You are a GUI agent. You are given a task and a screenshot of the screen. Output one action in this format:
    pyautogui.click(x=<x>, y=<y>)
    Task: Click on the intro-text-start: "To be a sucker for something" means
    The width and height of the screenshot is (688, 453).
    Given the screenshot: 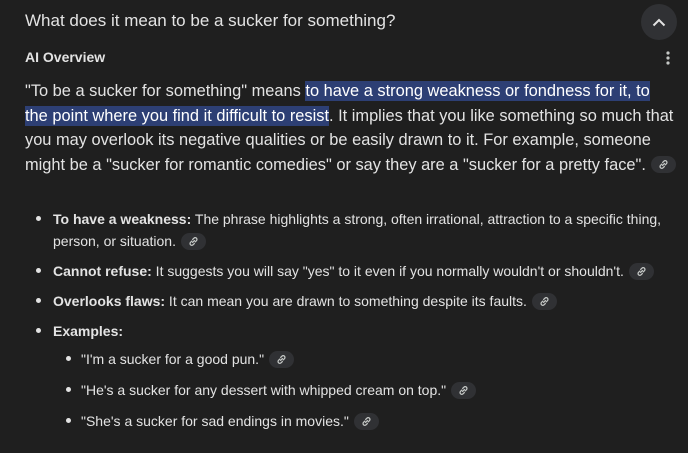 What is the action you would take?
    pyautogui.click(x=165, y=91)
    